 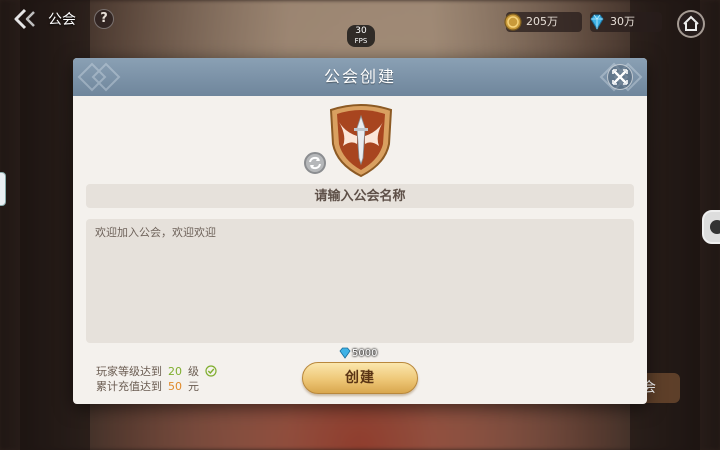 I want to click on dialog-title: 公会创建, so click(x=359, y=76).